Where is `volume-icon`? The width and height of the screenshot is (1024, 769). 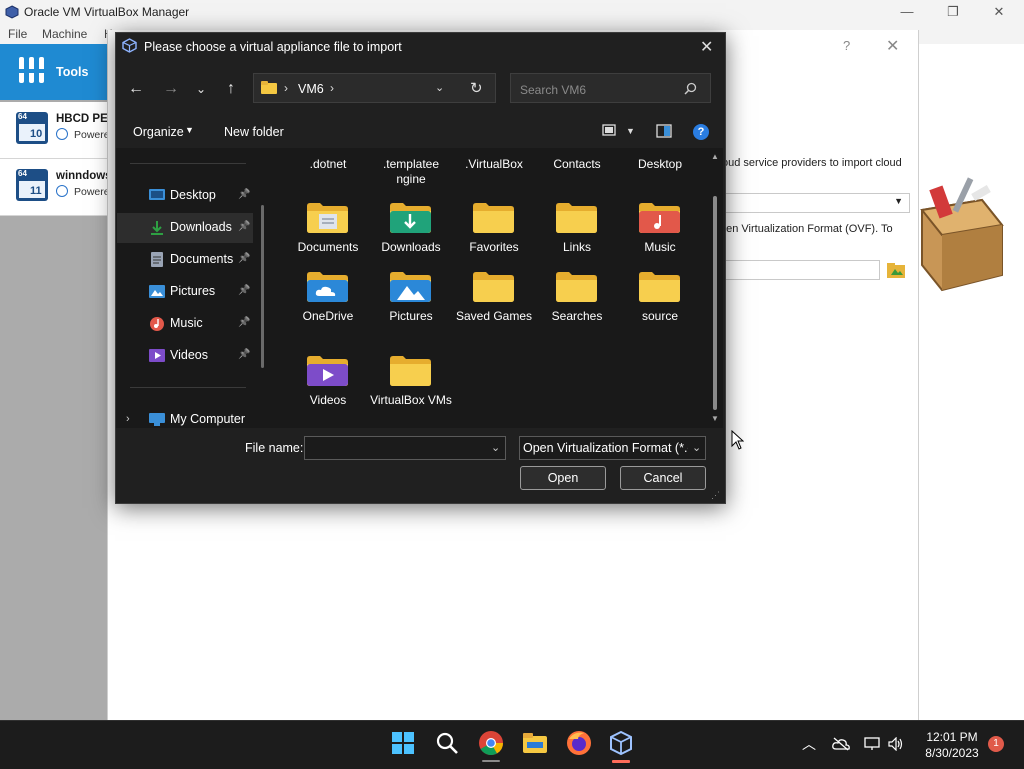
volume-icon is located at coordinates (896, 744).